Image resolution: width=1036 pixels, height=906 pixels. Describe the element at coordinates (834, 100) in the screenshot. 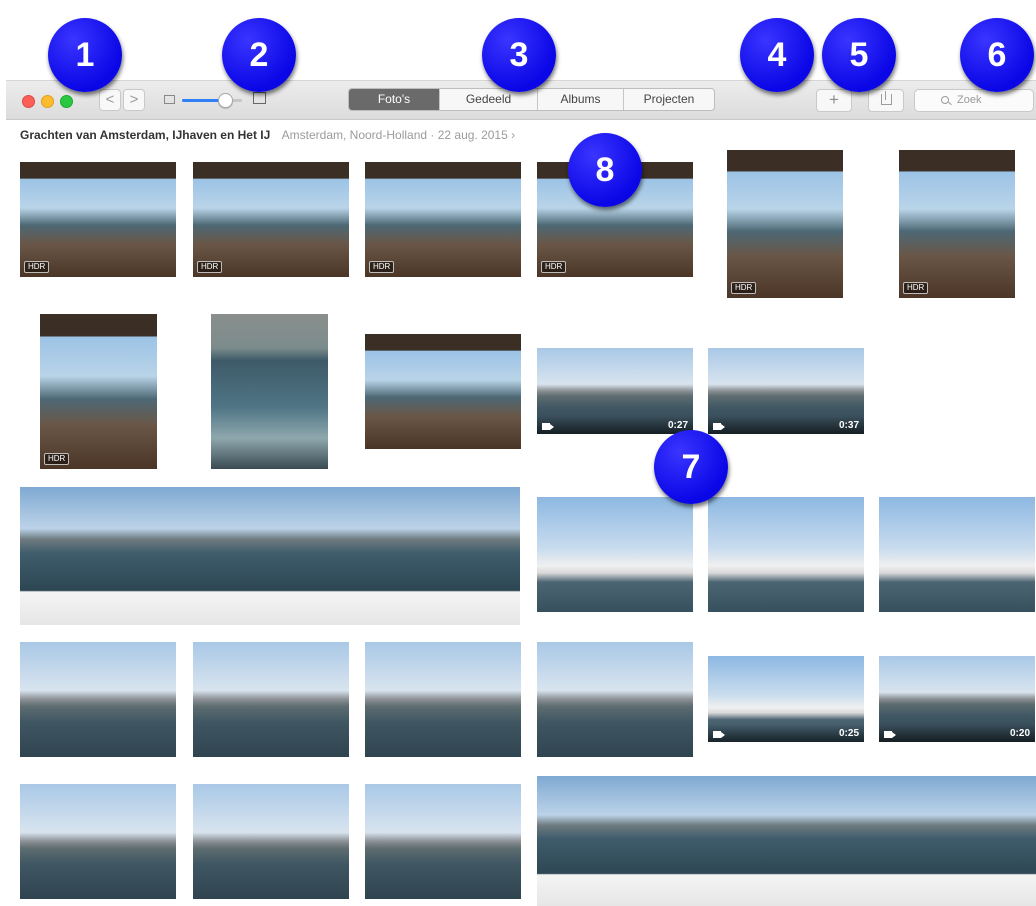

I see `add-button: +` at that location.